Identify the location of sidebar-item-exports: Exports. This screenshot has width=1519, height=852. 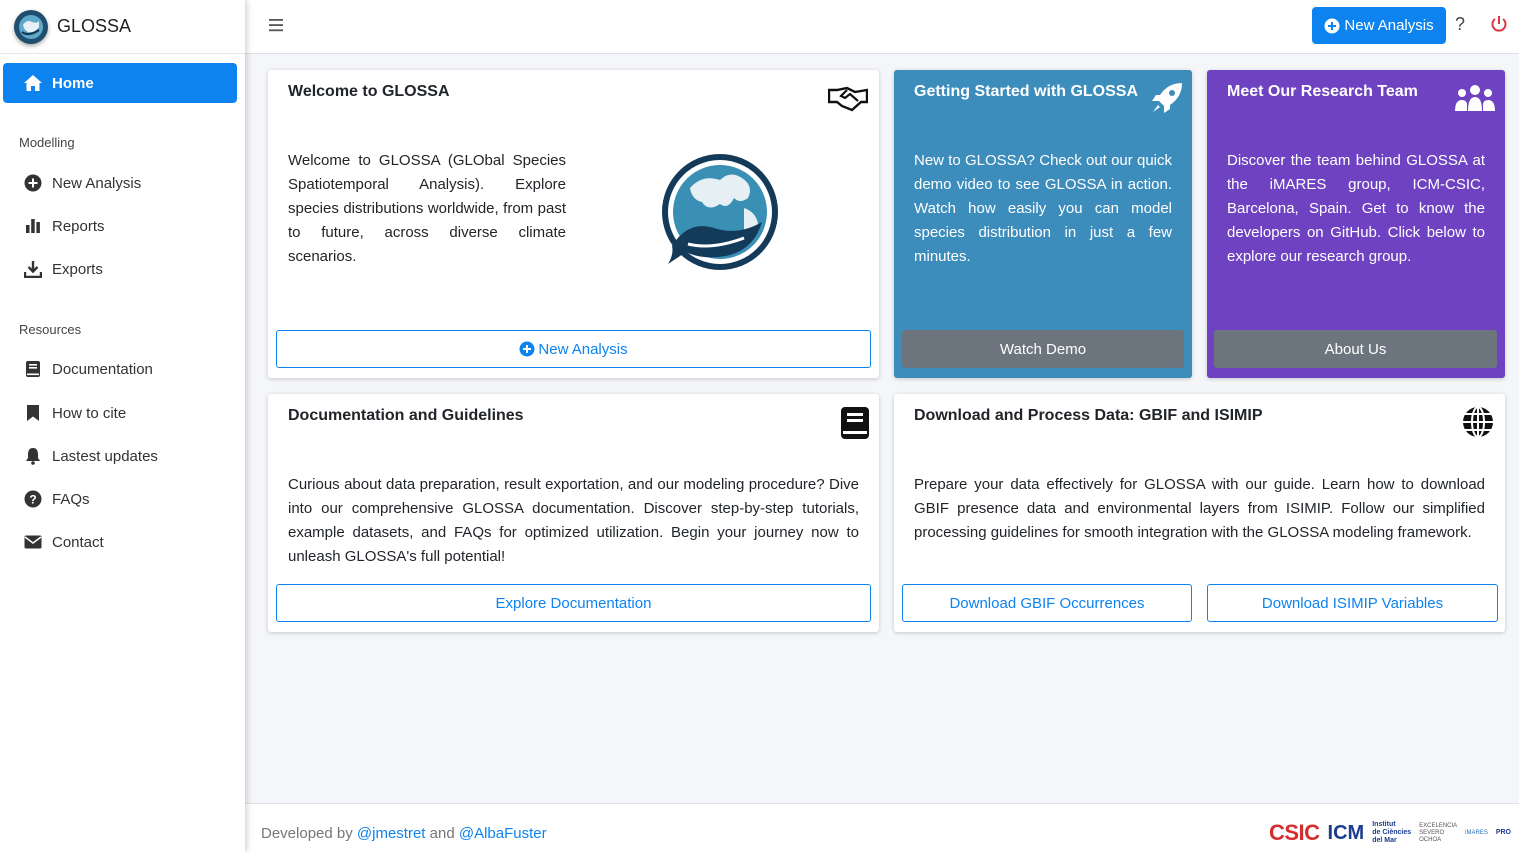
(63, 269).